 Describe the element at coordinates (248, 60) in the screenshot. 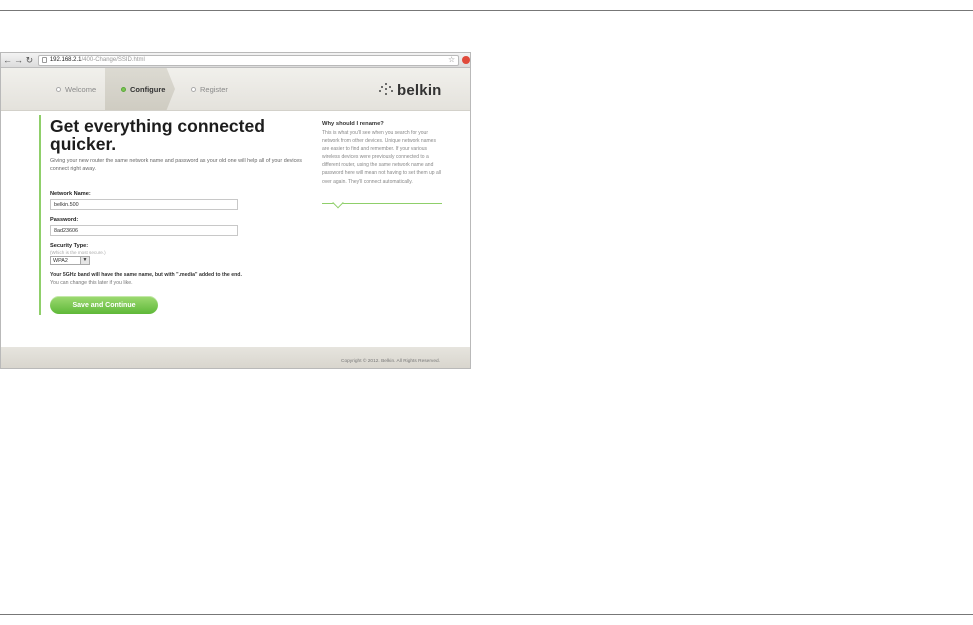

I see `address-bar: 192.168.2.1 /400-Change/SSID.html ☆` at that location.